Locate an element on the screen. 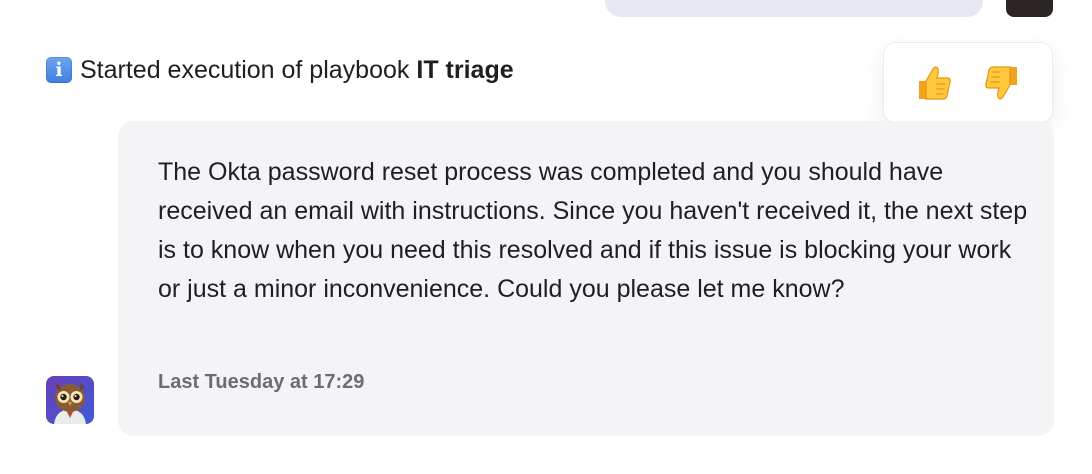  feedback-popover is located at coordinates (968, 82).